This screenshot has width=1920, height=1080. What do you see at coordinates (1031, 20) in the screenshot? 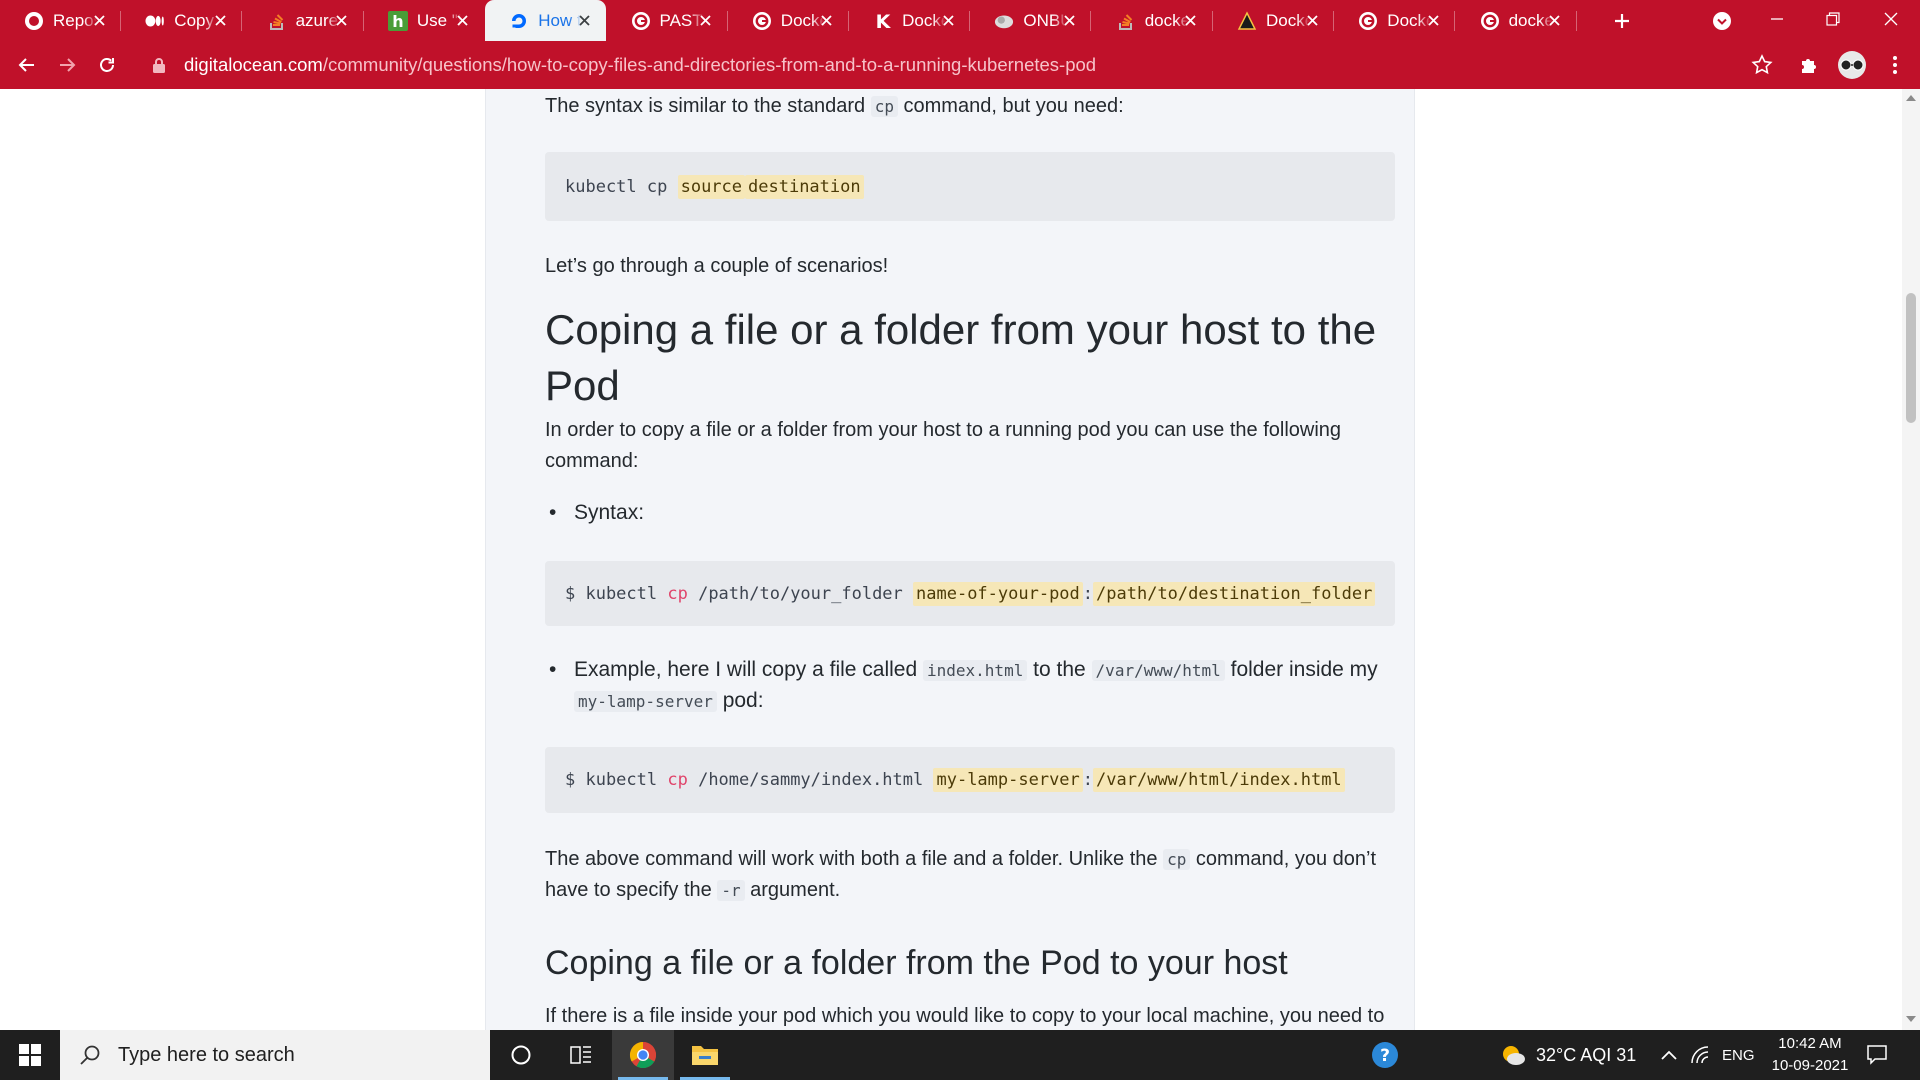
I see `browser-tab: ONBUILD` at bounding box center [1031, 20].